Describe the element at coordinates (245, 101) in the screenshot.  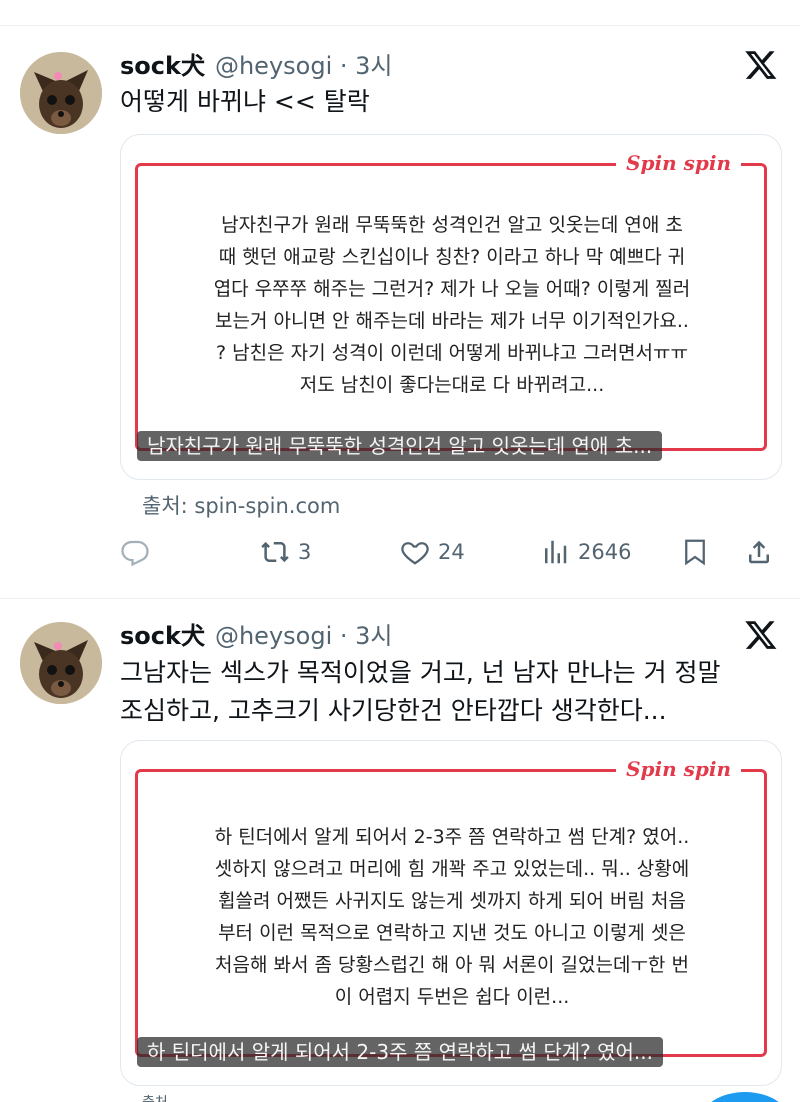
I see `tweet-text: 어떻게 바뀌냐 << 탈락` at that location.